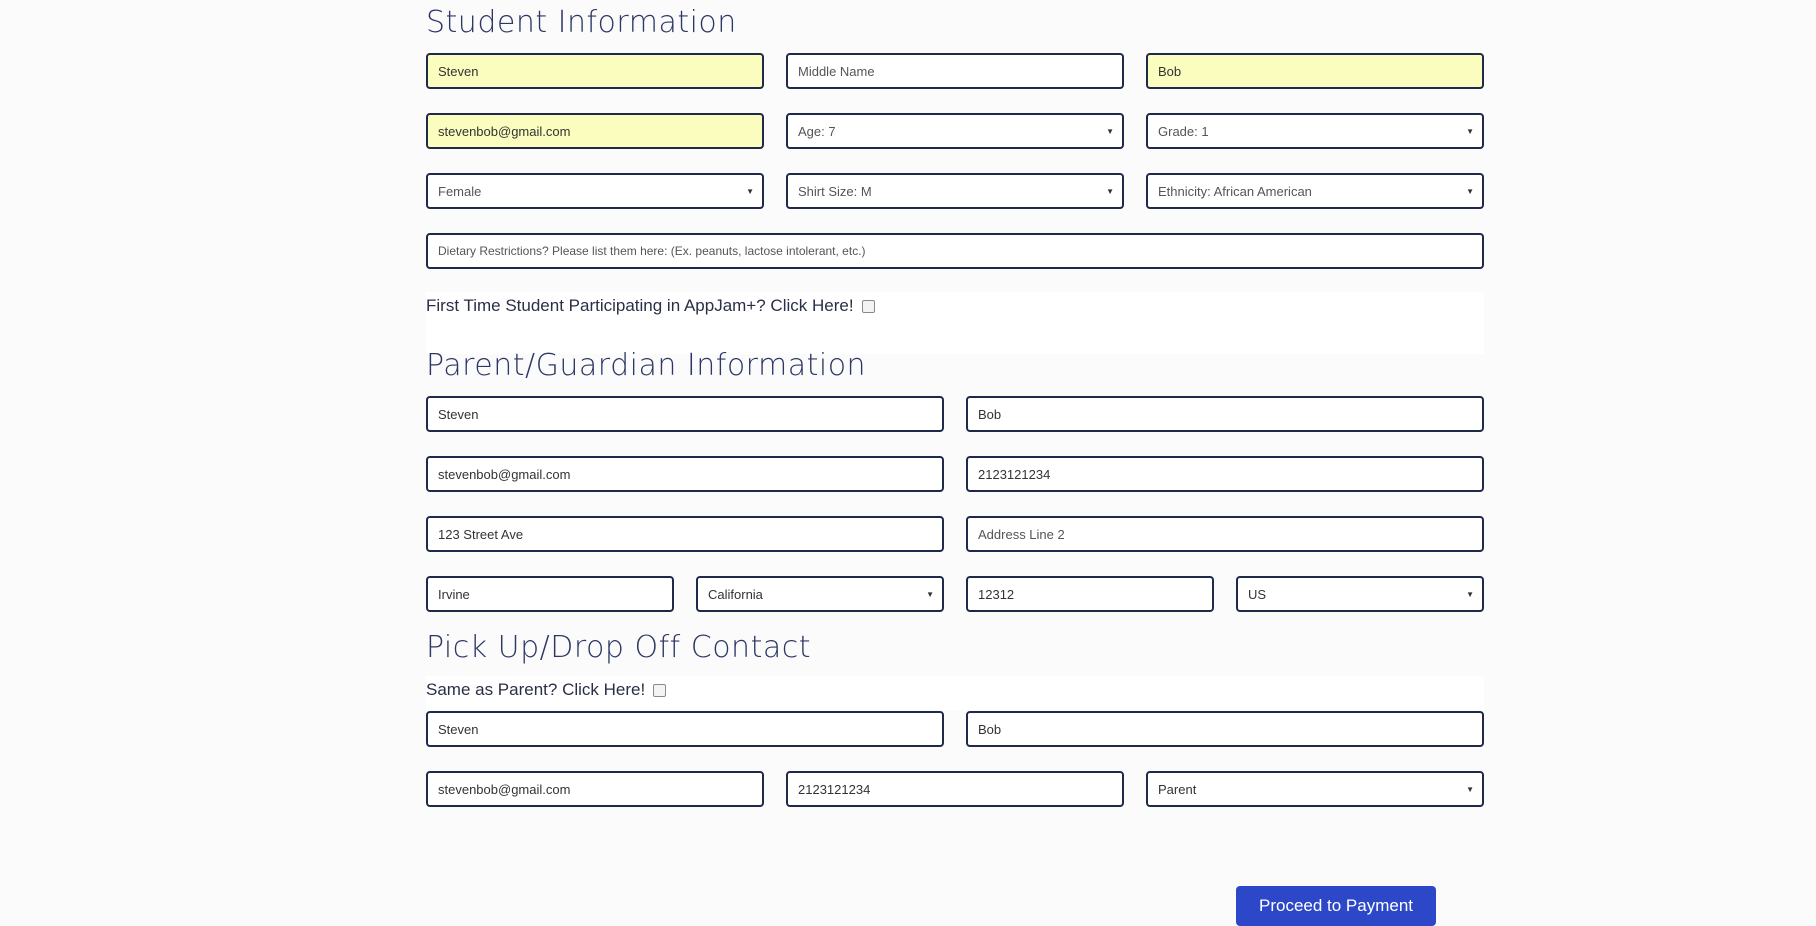 The image size is (1816, 926). Describe the element at coordinates (955, 789) in the screenshot. I see `pickup-phone-input: 2123121234` at that location.